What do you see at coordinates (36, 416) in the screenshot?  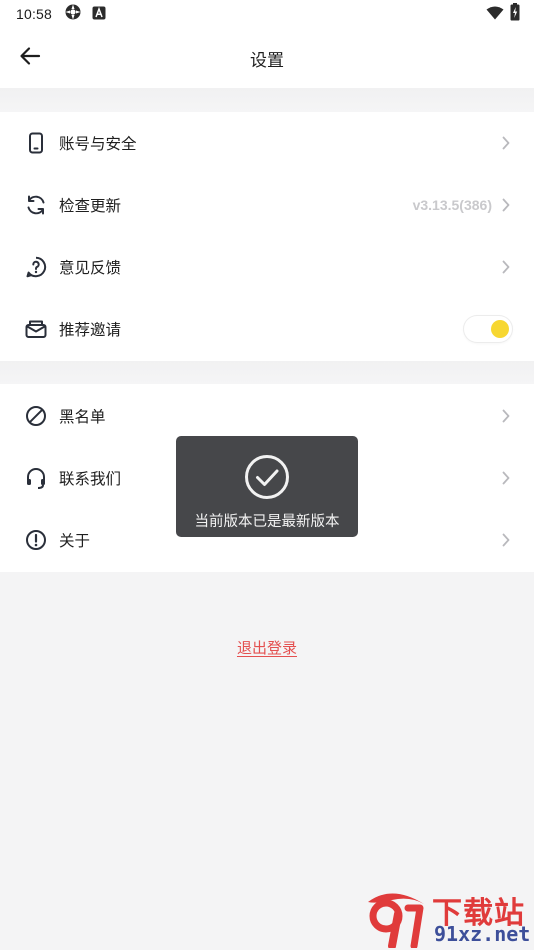 I see `block-icon` at bounding box center [36, 416].